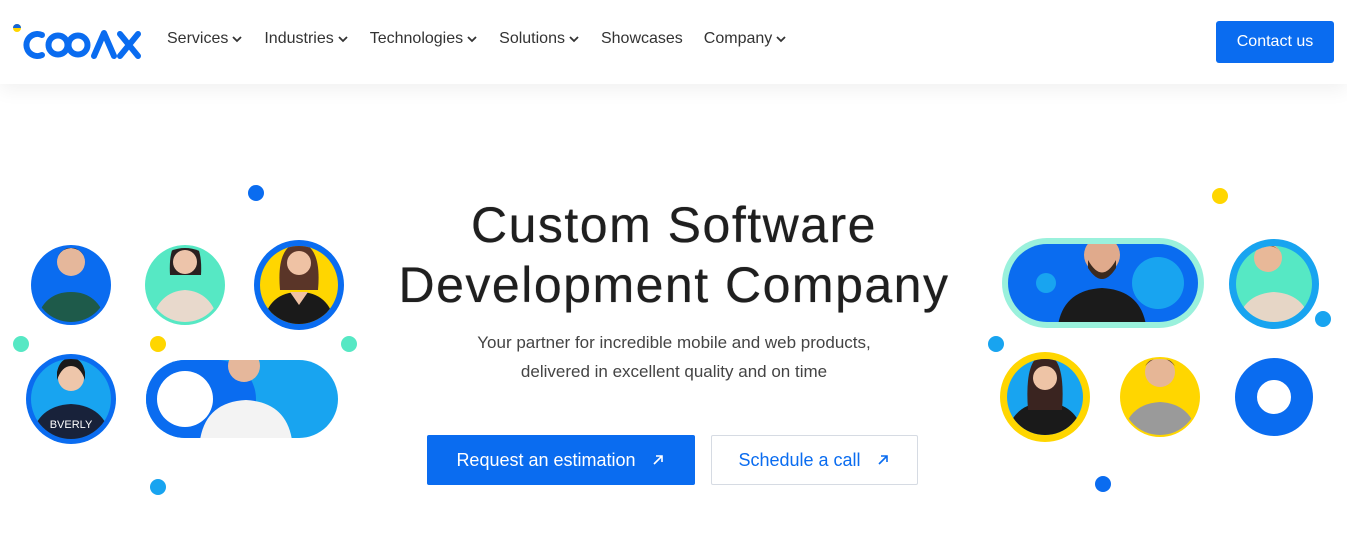 The image size is (1347, 553). I want to click on nav-item-services: Services, so click(205, 39).